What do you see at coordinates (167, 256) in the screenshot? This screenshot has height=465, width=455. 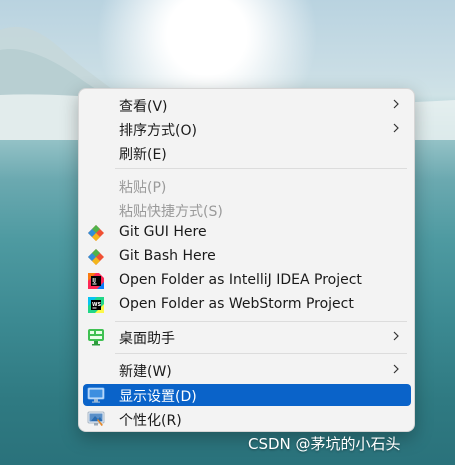 I see `menu-item-label: Git Bash Here` at bounding box center [167, 256].